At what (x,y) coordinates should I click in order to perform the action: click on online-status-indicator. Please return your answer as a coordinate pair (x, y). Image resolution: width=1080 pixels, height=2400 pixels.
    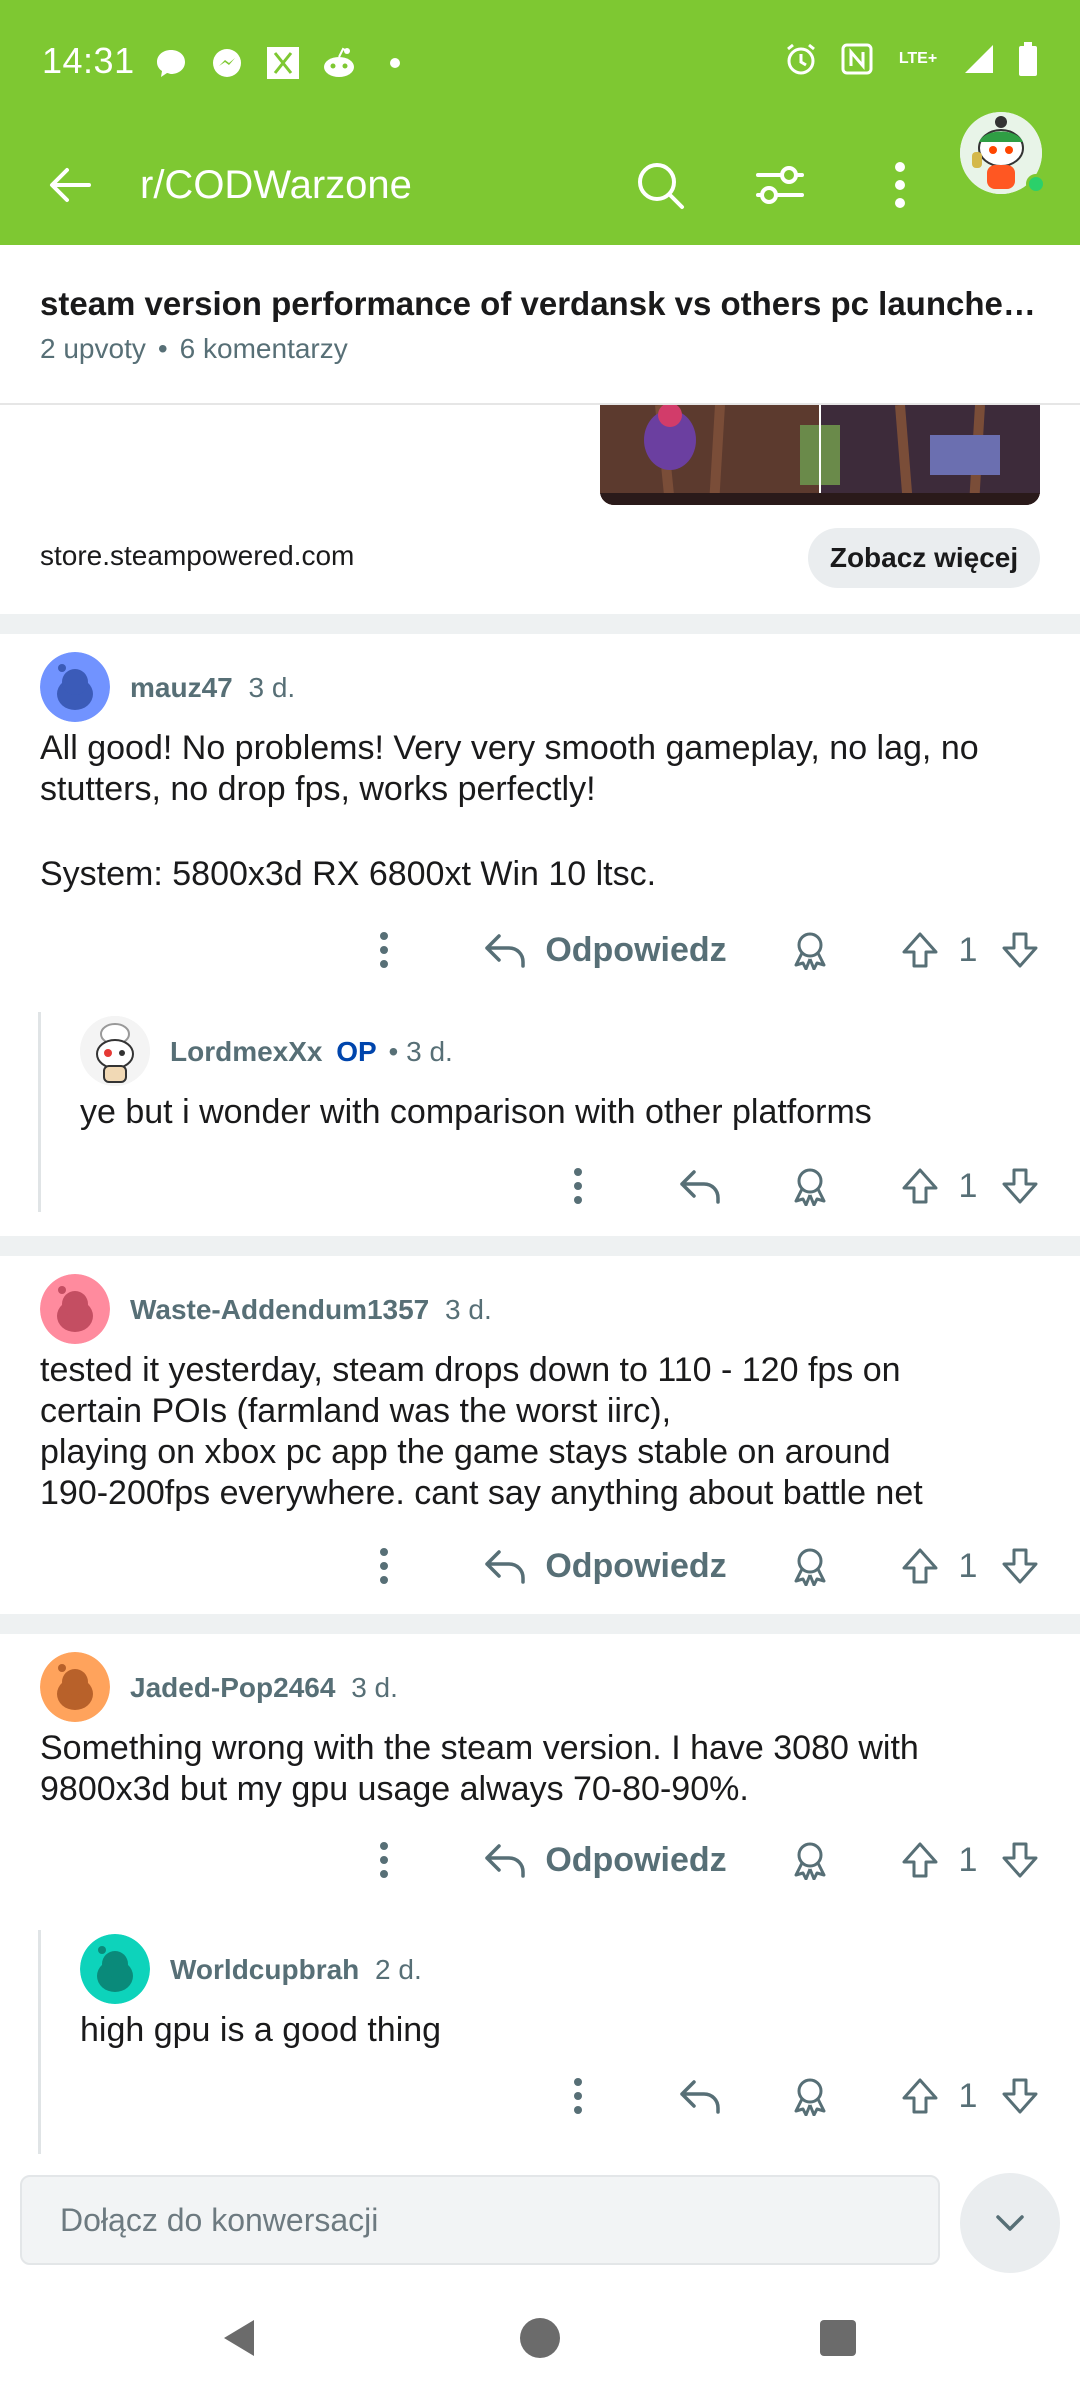
    Looking at the image, I should click on (1036, 184).